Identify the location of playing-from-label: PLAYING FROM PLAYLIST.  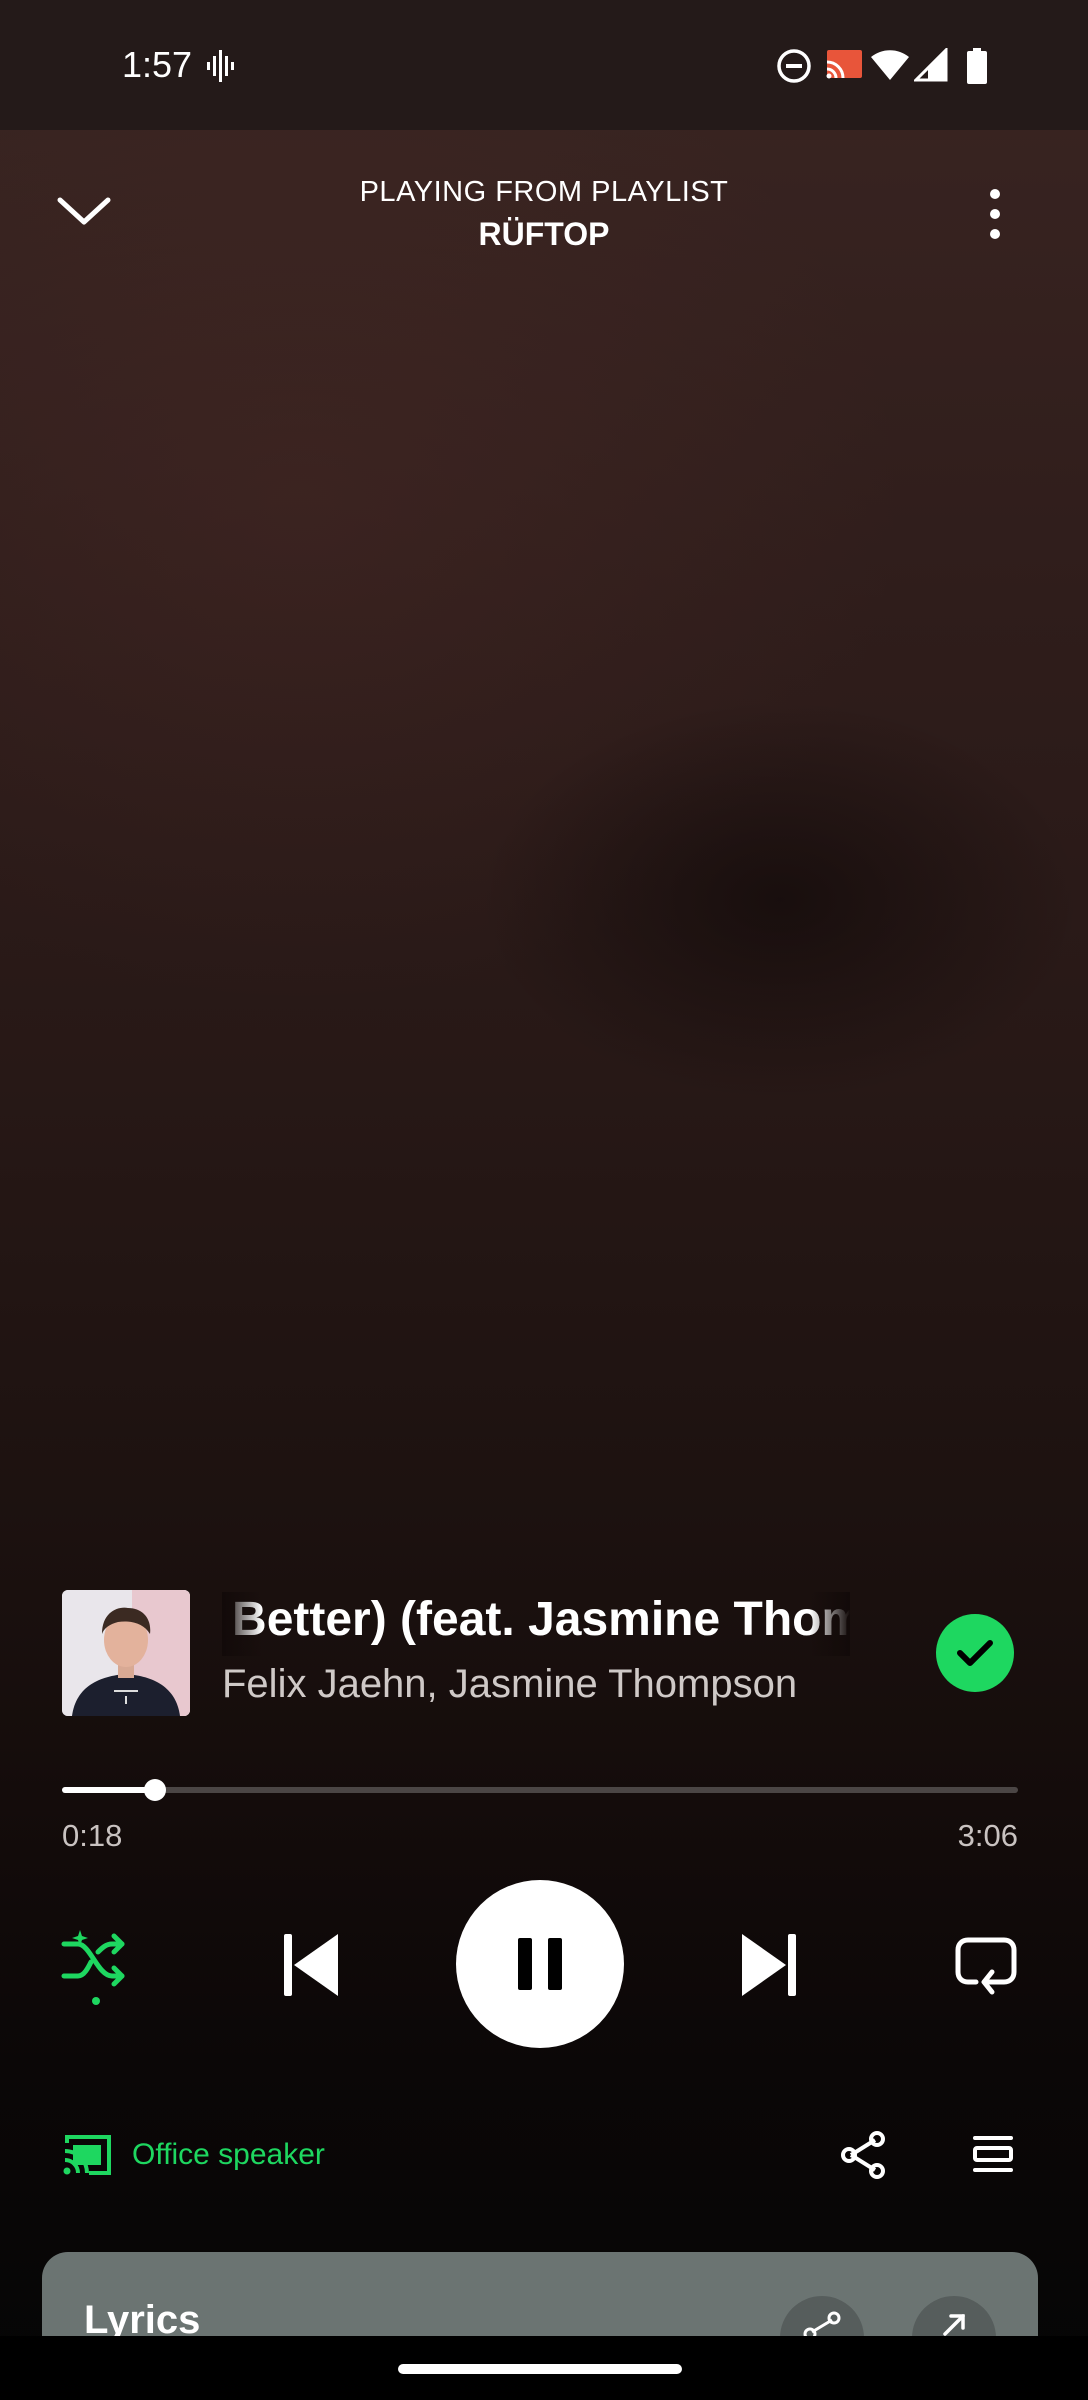
(544, 192).